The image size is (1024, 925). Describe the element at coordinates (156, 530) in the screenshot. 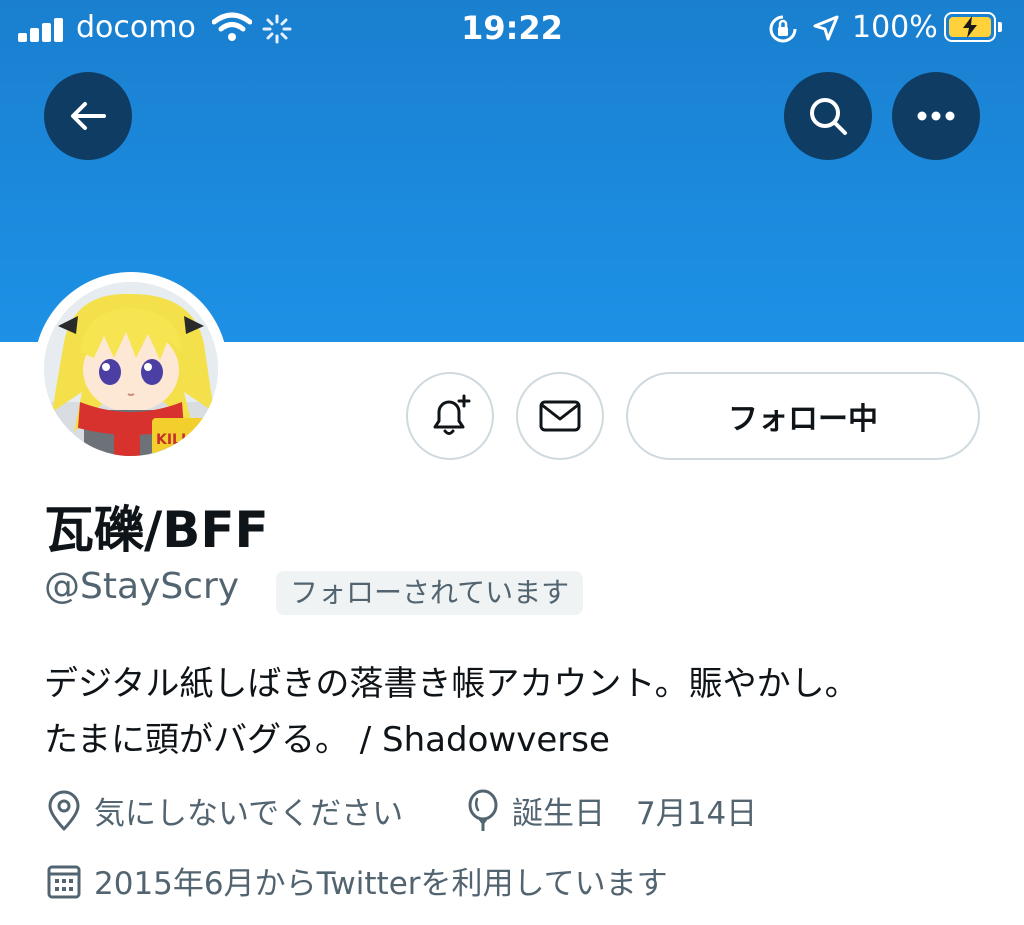

I see `display-name: 瓦礫/BFF` at that location.